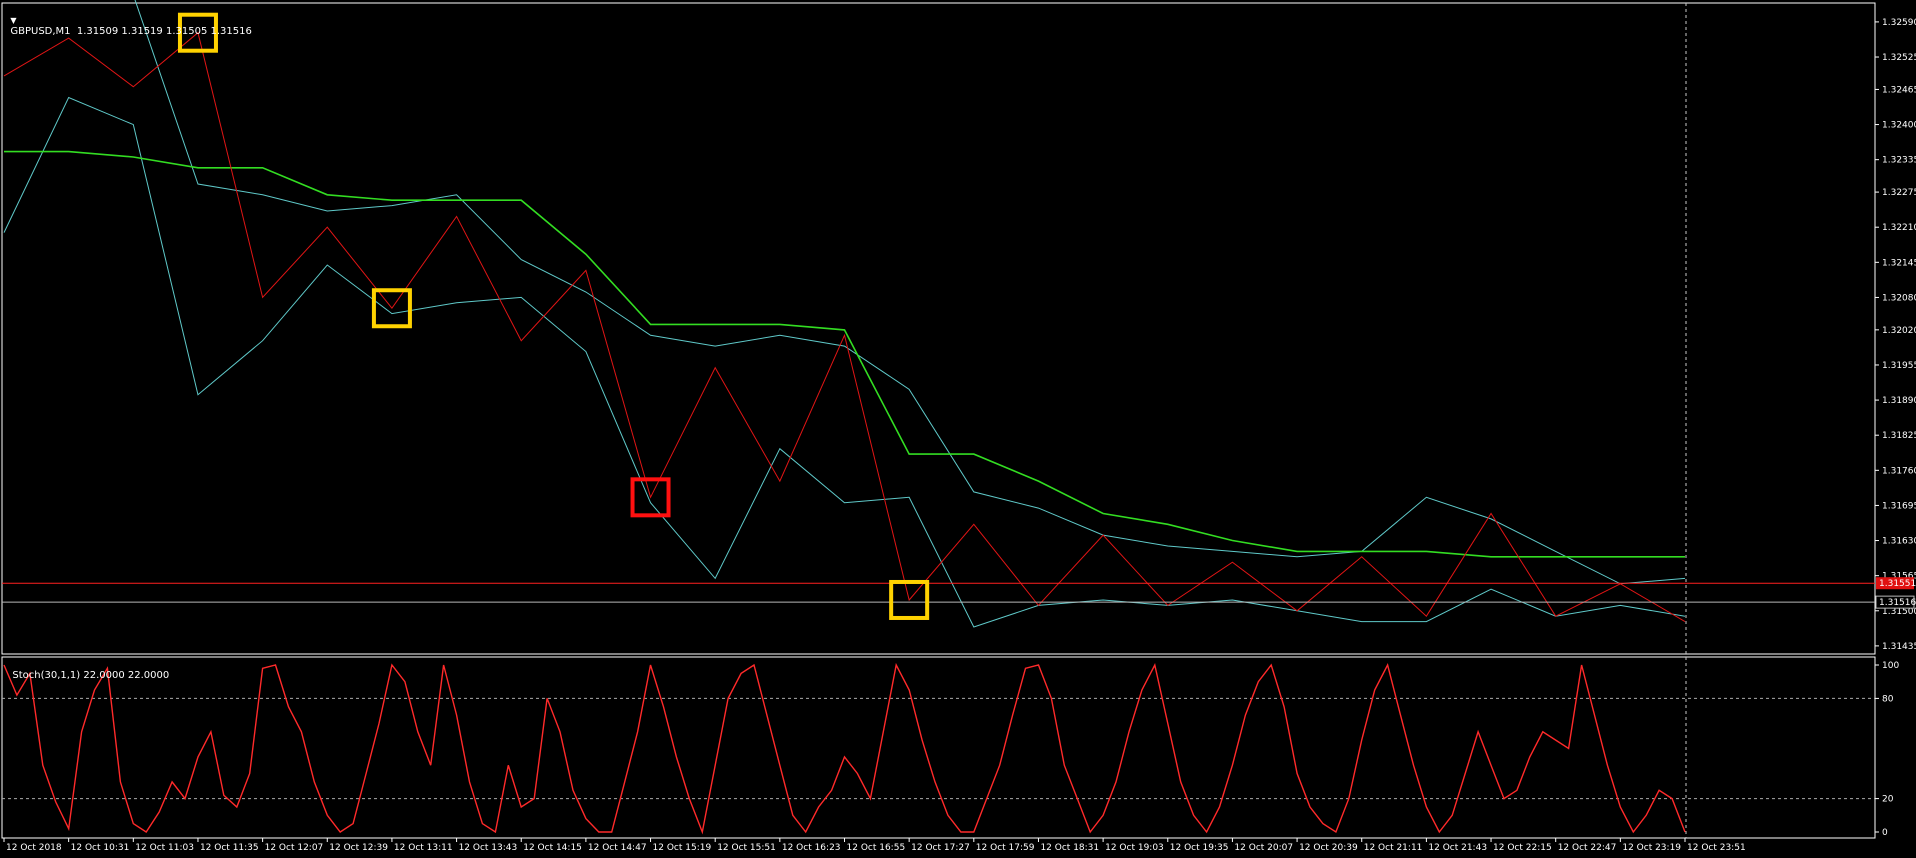  Describe the element at coordinates (13, 20) in the screenshot. I see `dropdown-triangle-icon: ▼` at that location.